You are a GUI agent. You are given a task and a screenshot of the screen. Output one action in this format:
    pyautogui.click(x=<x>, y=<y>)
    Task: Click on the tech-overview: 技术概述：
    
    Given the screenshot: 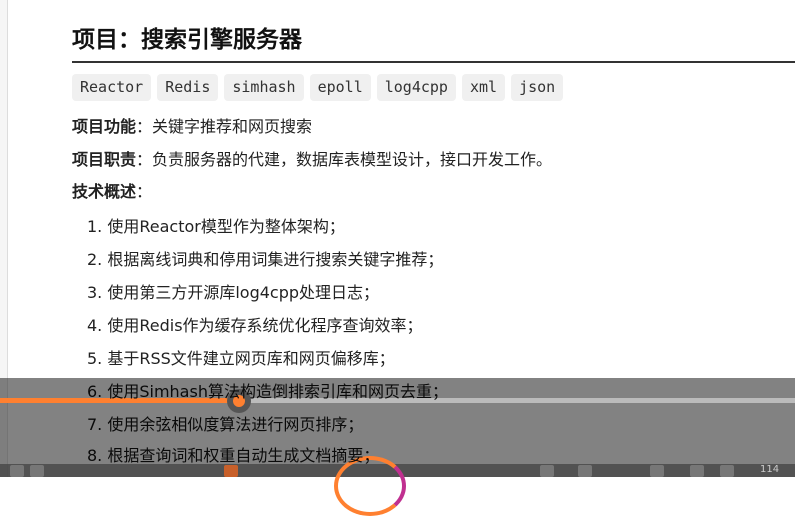 What is the action you would take?
    pyautogui.click(x=112, y=190)
    